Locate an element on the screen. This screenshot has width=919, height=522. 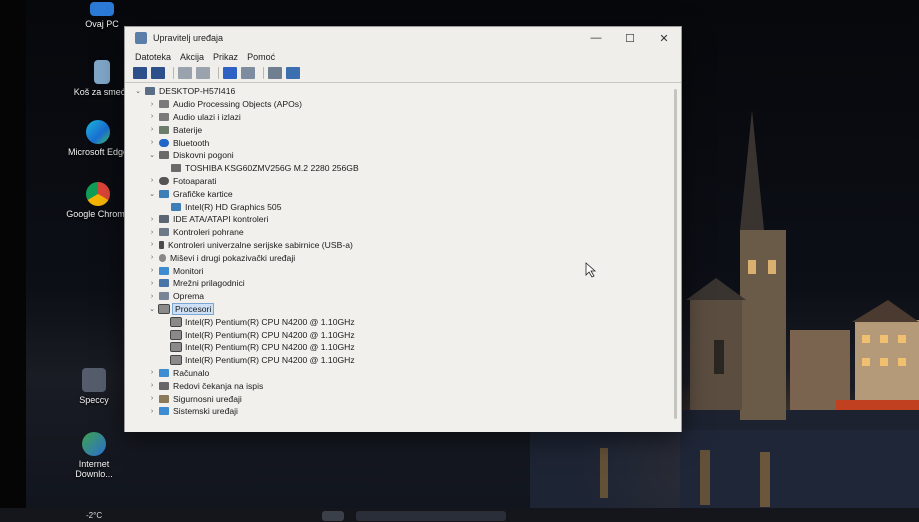
tree-category: › Bluetooth is located at coordinates (403, 142).